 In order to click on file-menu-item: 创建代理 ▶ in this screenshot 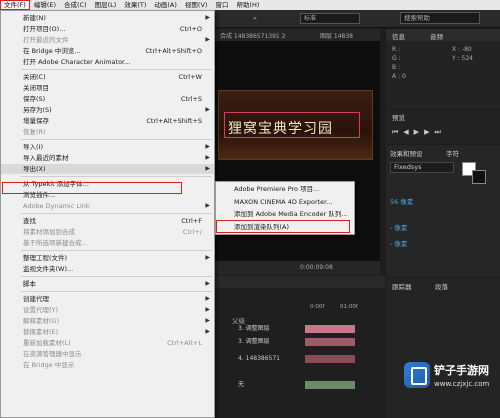, I will do `click(107, 299)`.